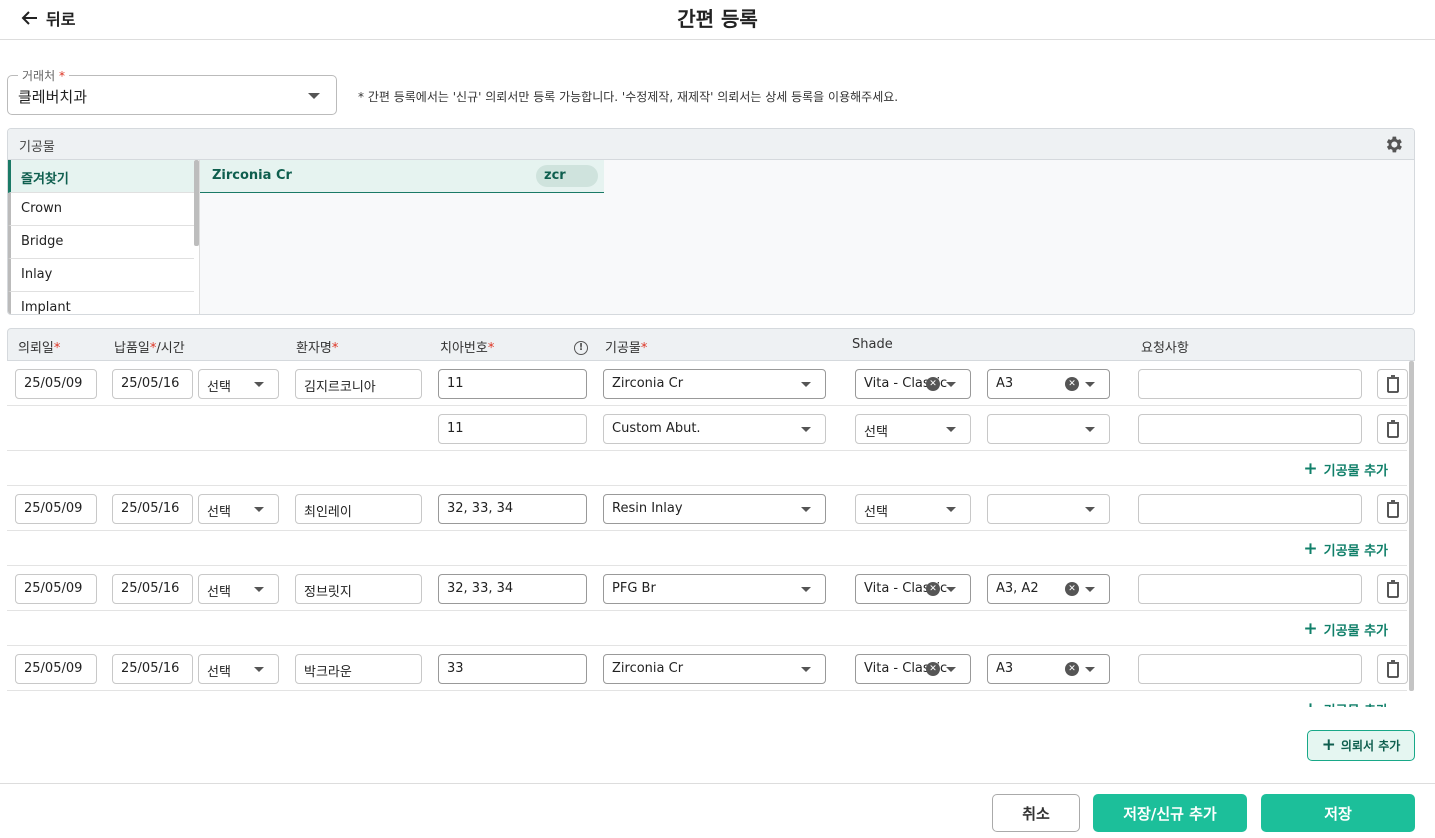  What do you see at coordinates (358, 509) in the screenshot?
I see `patient-input: 최인레이` at bounding box center [358, 509].